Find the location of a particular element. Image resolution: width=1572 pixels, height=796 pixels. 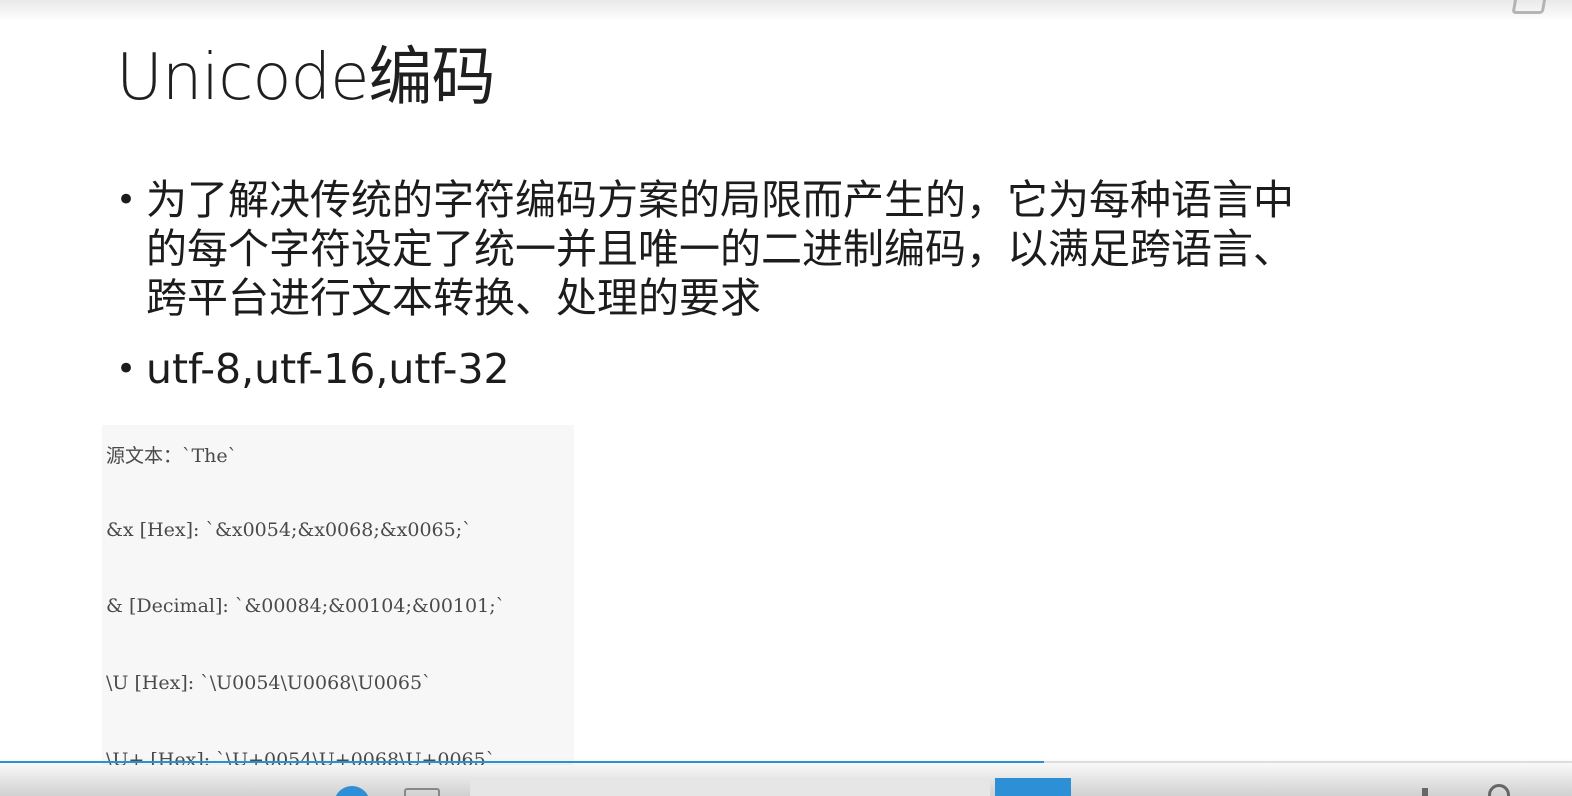

subtitle-icon is located at coordinates (422, 792).